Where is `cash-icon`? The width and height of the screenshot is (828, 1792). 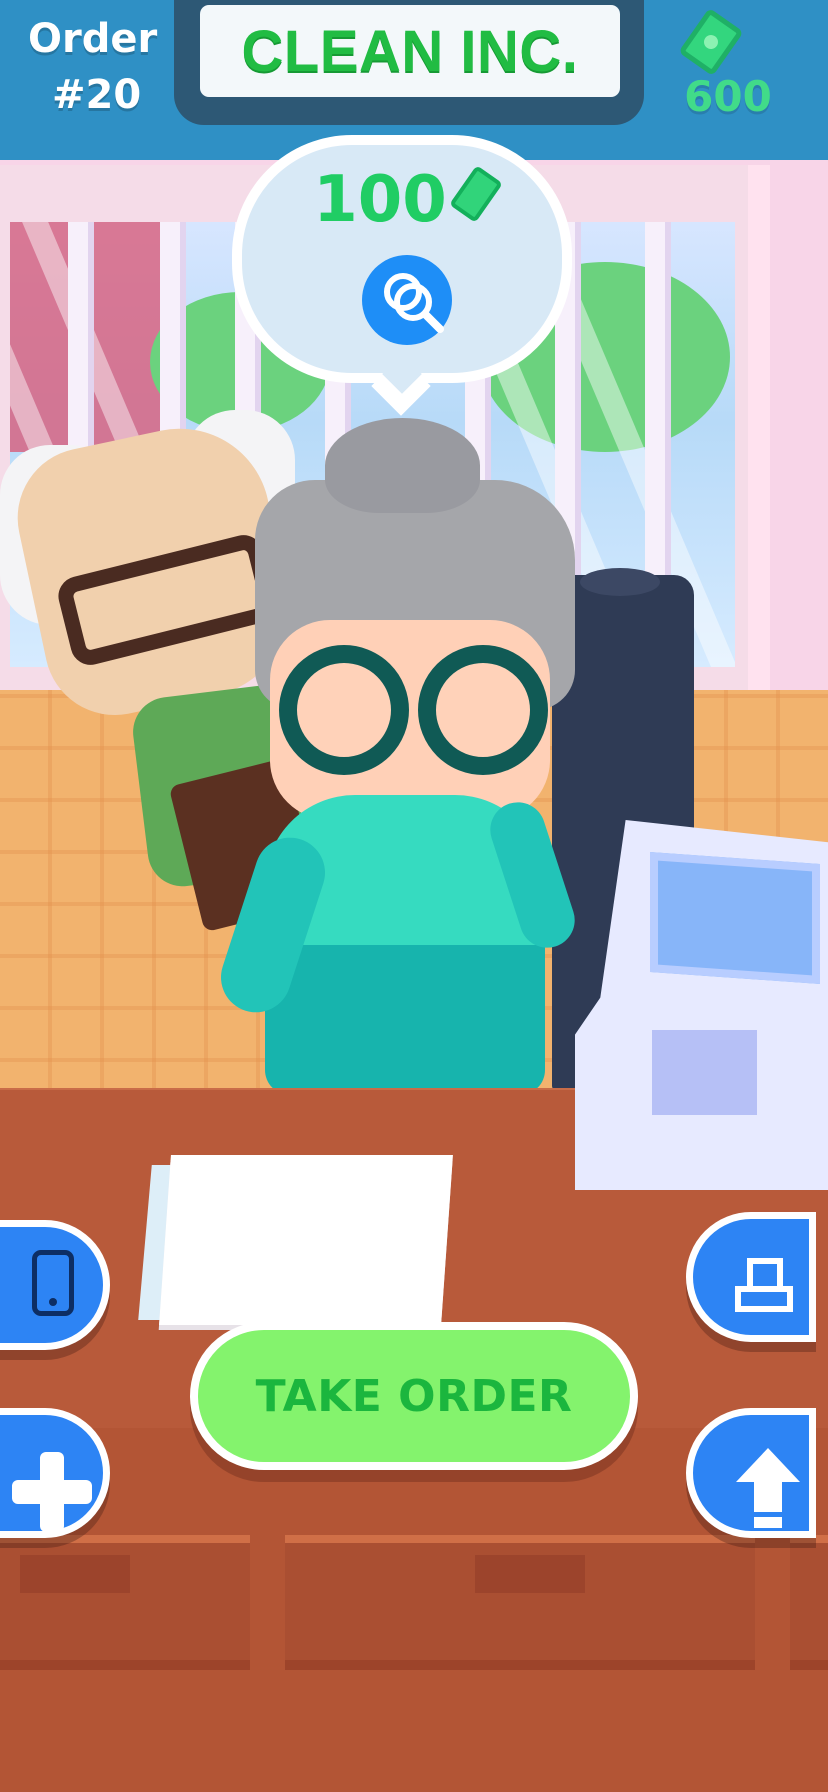 cash-icon is located at coordinates (711, 42).